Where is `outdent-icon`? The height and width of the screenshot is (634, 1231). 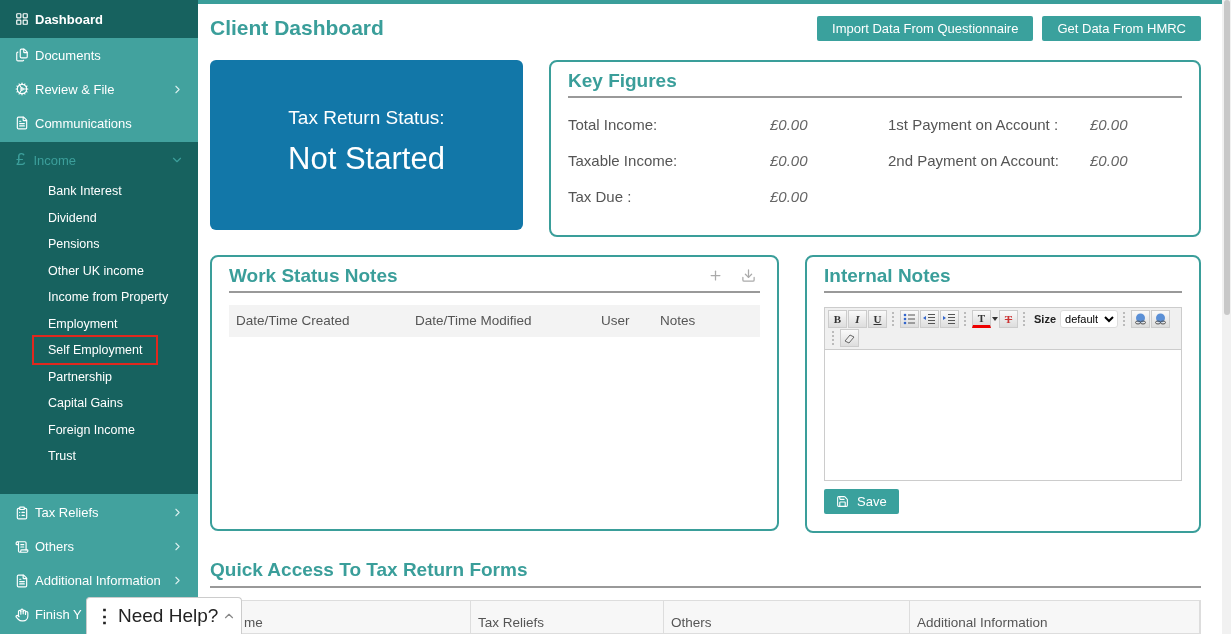
outdent-icon is located at coordinates (929, 318).